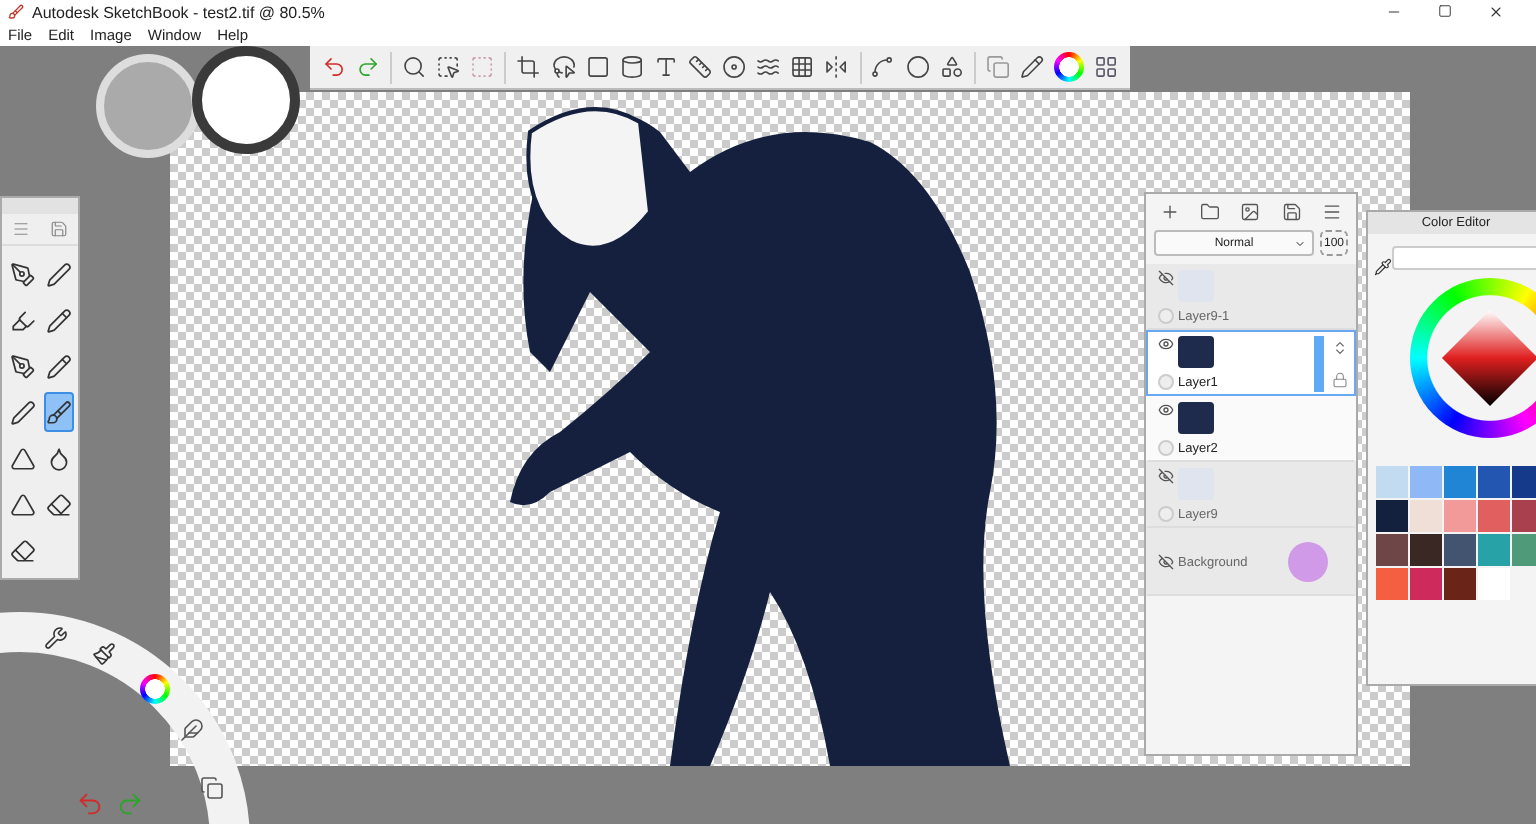  Describe the element at coordinates (16, 12) in the screenshot. I see `app-icon` at that location.